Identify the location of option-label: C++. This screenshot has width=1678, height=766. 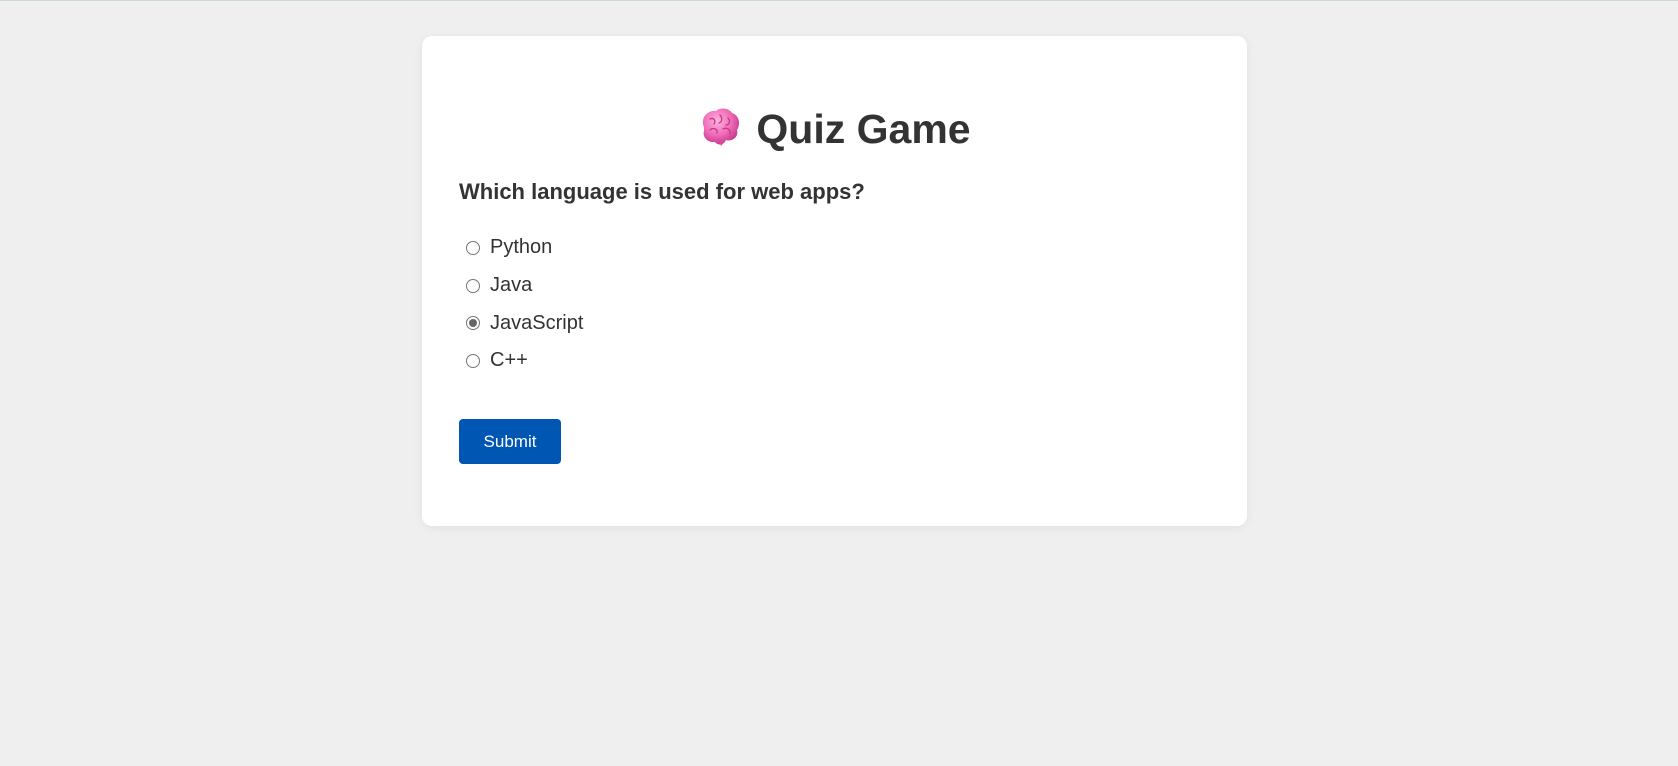
(509, 360).